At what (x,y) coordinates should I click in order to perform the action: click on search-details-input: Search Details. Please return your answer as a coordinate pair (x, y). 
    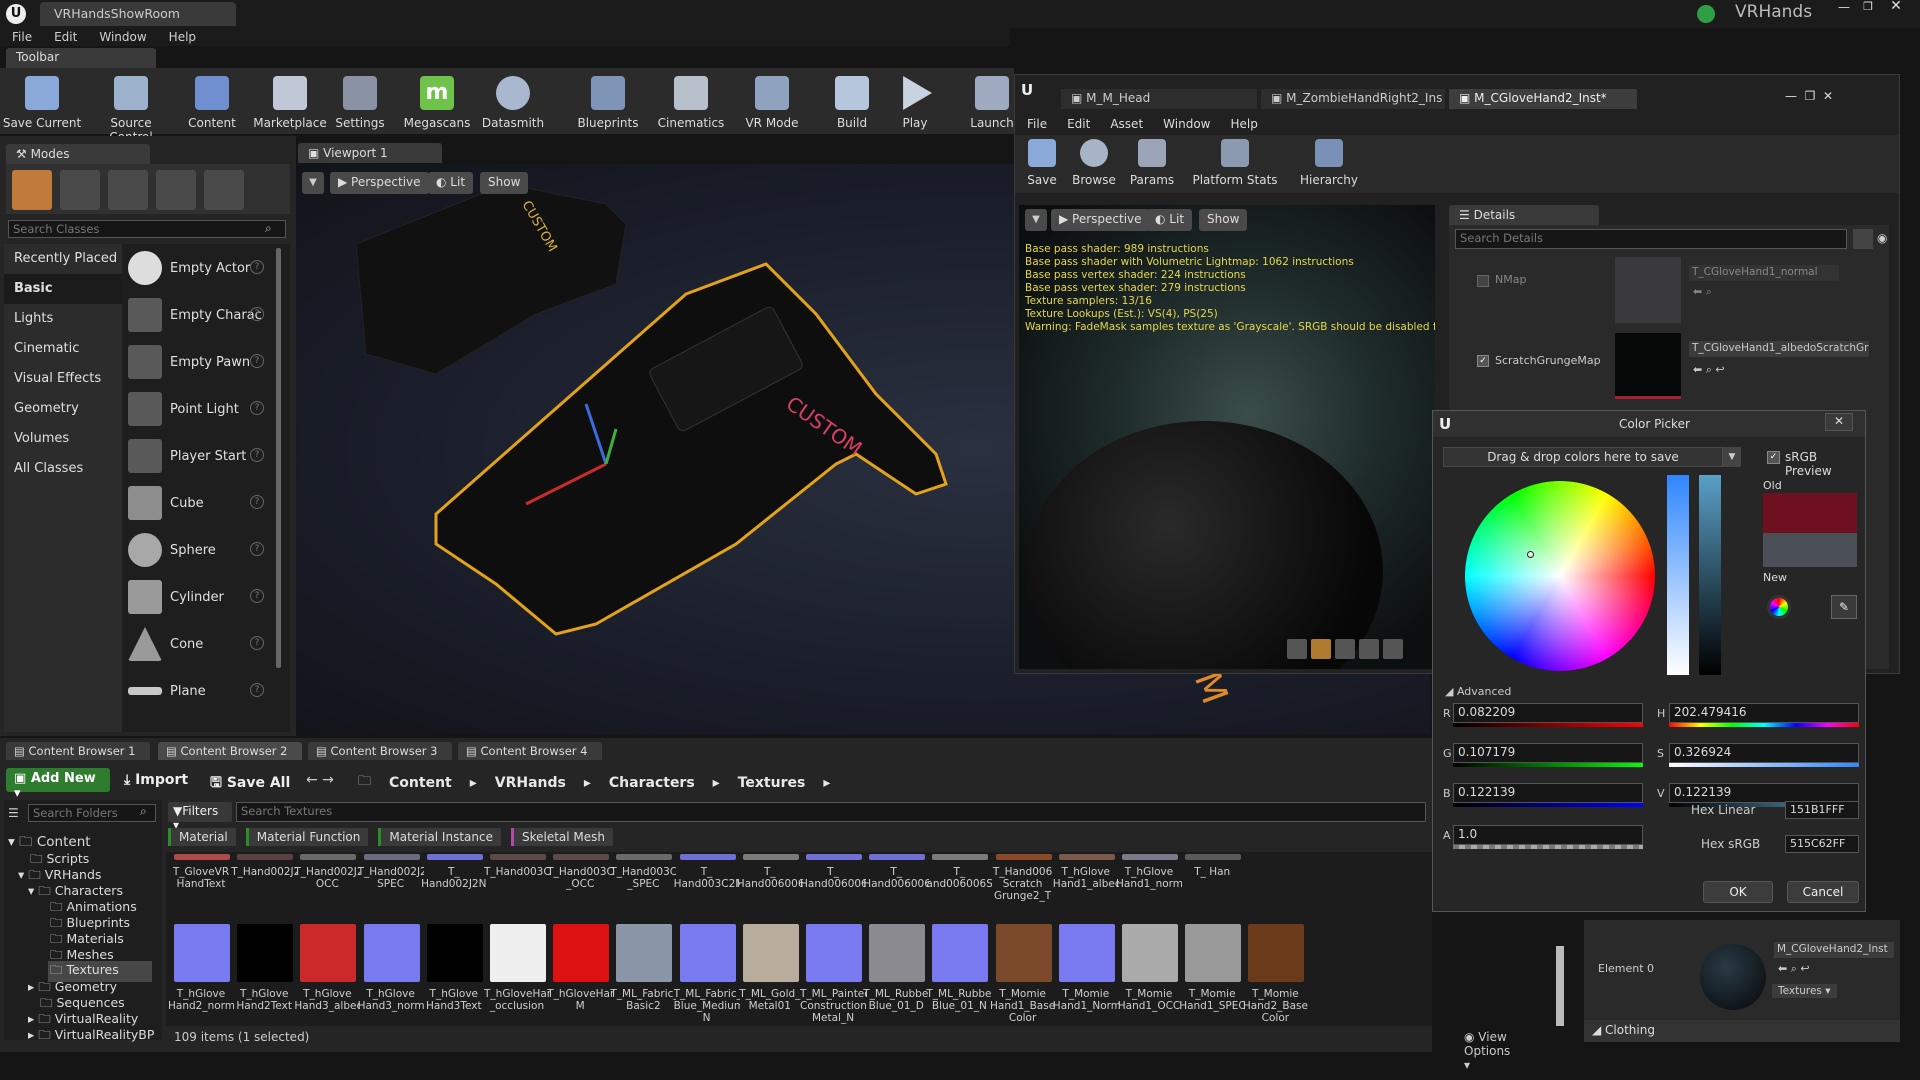
    Looking at the image, I should click on (1651, 239).